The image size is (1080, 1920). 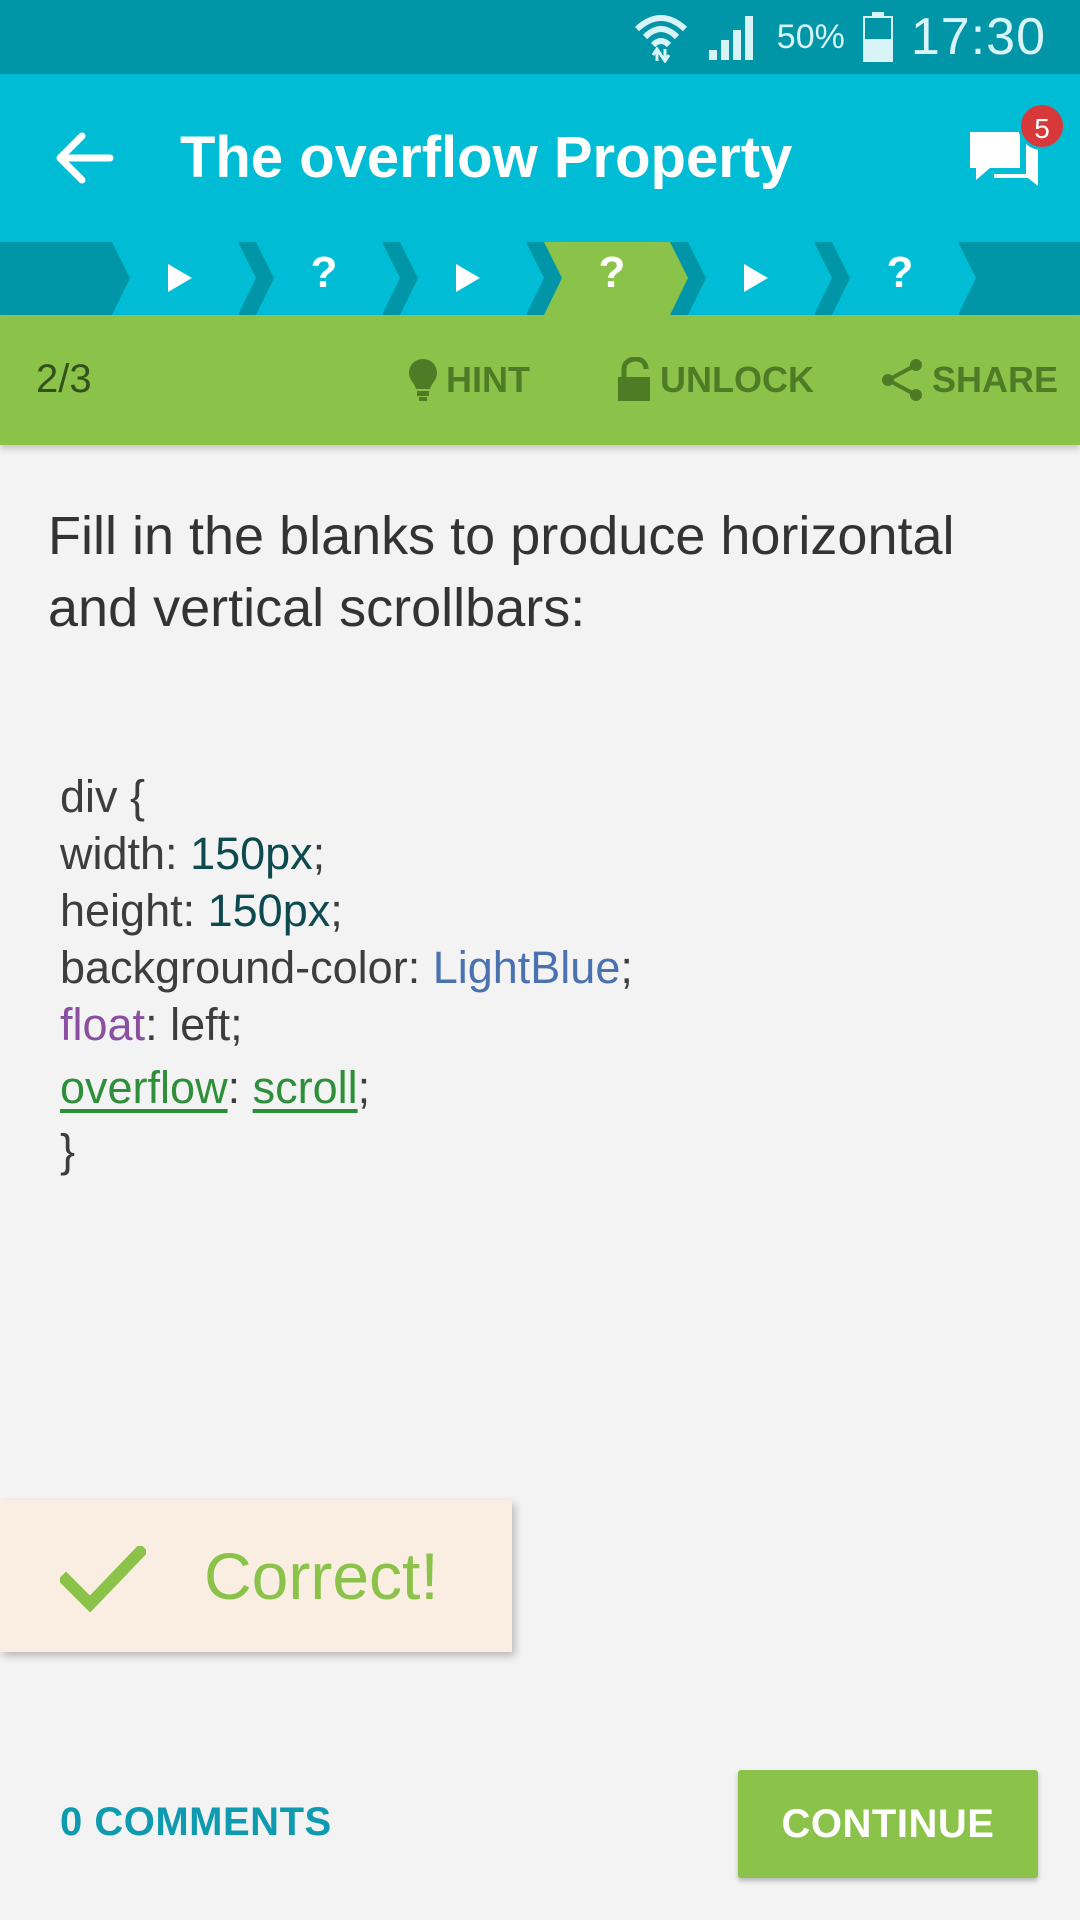 What do you see at coordinates (423, 380) in the screenshot?
I see `lightbulb-icon` at bounding box center [423, 380].